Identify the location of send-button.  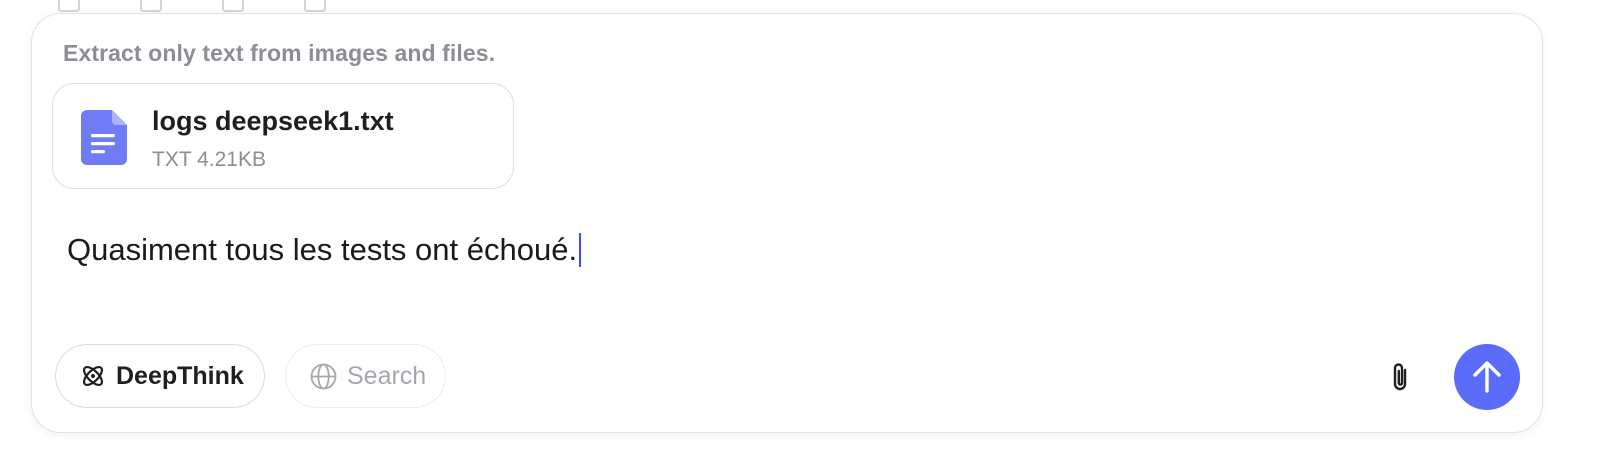
(1487, 377).